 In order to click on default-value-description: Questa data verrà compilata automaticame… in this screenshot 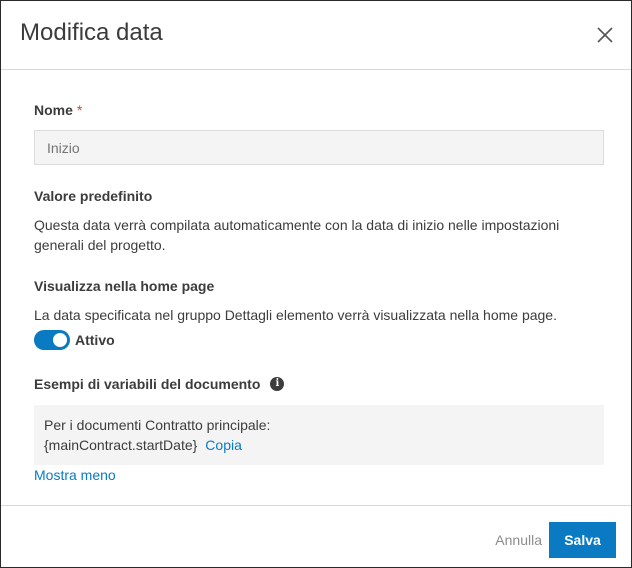, I will do `click(297, 235)`.